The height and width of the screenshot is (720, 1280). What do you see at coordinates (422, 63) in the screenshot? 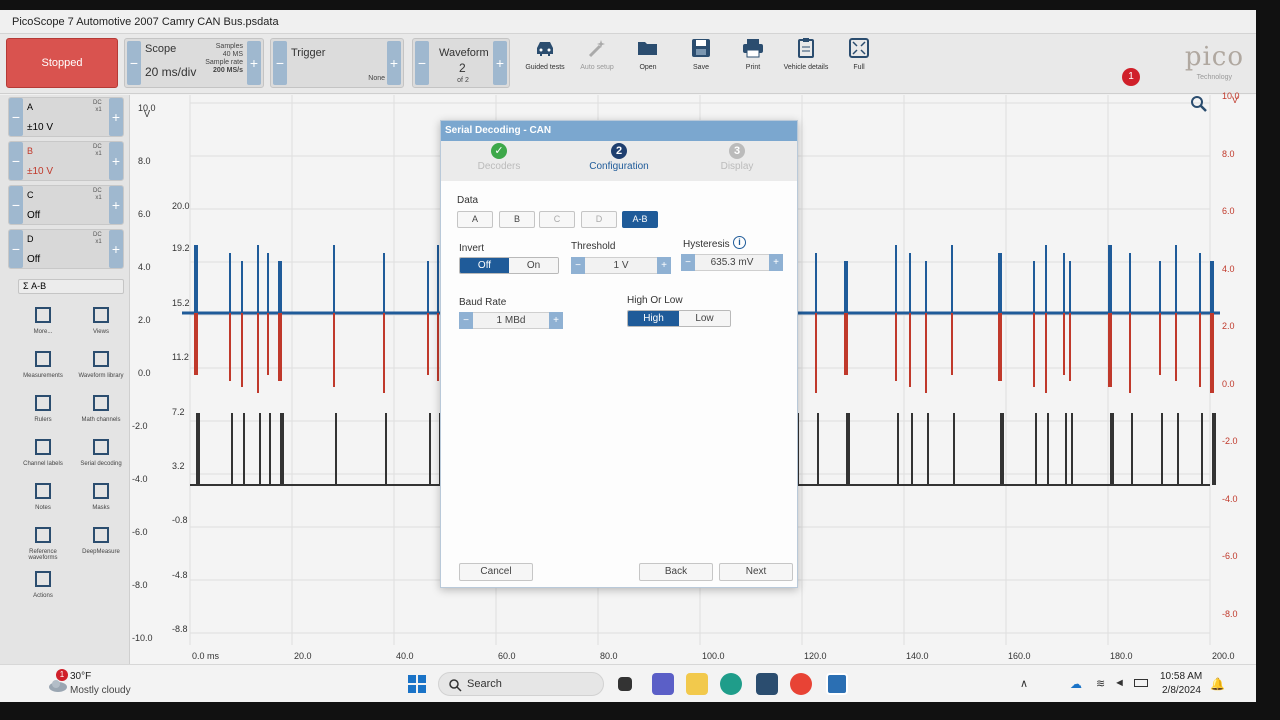
I see `waveform-minus-button: −` at bounding box center [422, 63].